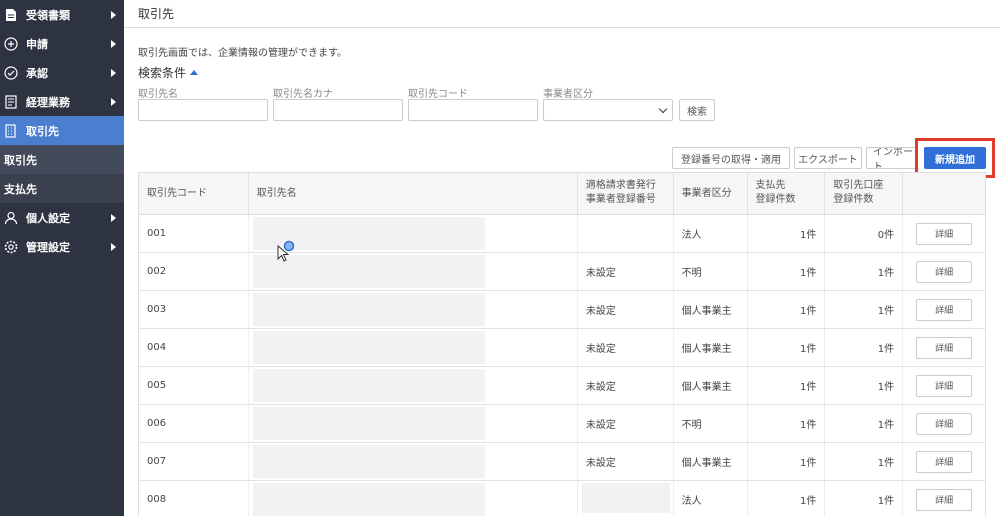 The height and width of the screenshot is (516, 1000). What do you see at coordinates (62, 246) in the screenshot?
I see `sidebar-item-admin-settings: 管理設定` at bounding box center [62, 246].